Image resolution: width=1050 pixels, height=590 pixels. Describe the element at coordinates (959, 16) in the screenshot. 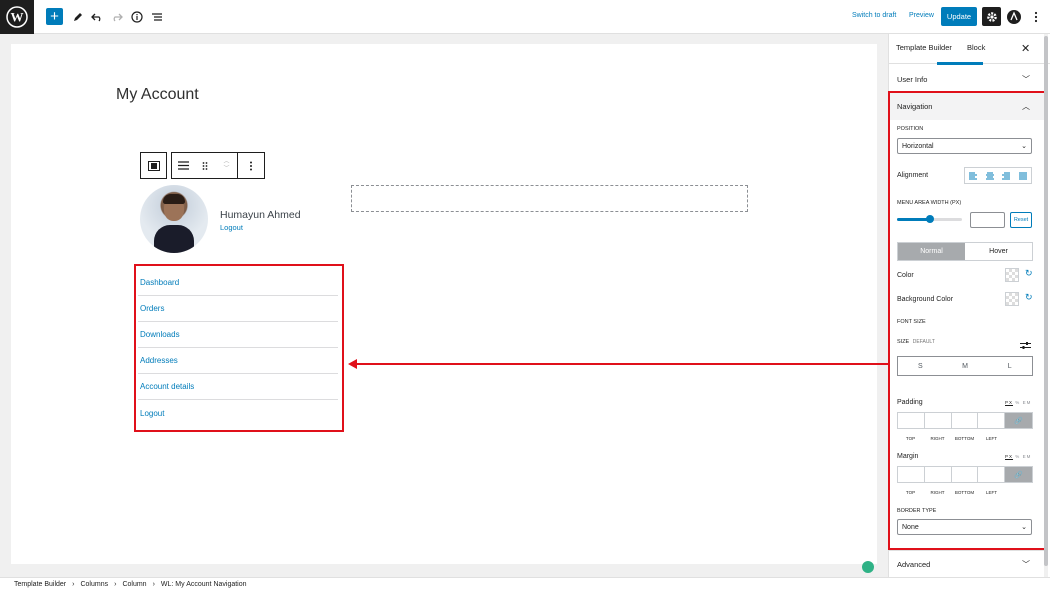

I see `update-button: Update` at that location.